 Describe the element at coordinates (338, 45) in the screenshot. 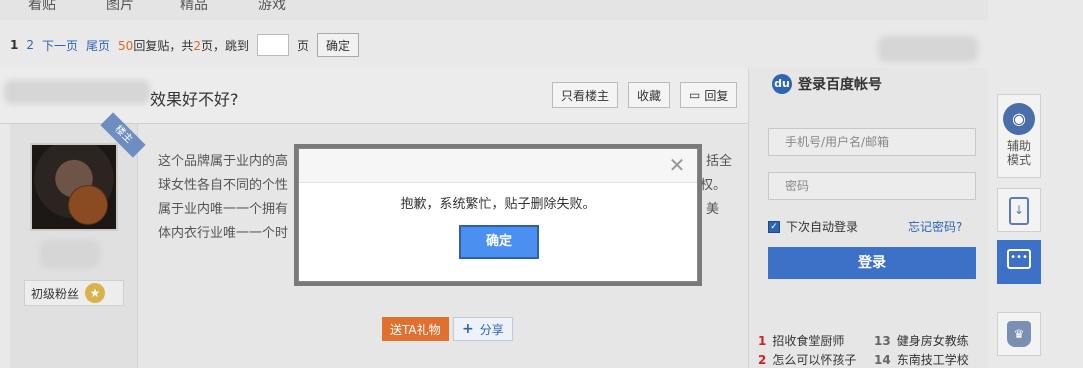

I see `page-jump-button: 确定` at that location.